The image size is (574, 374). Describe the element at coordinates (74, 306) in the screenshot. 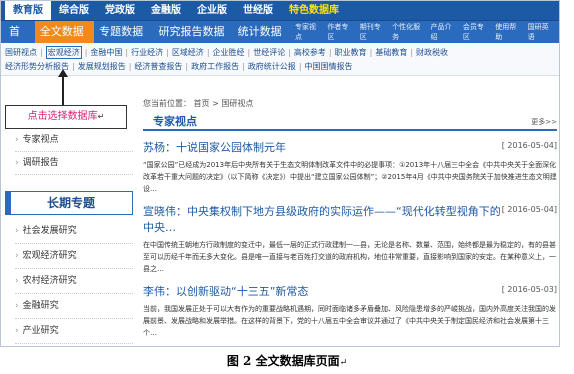

I see `left-link-topic: › 金融研究` at that location.